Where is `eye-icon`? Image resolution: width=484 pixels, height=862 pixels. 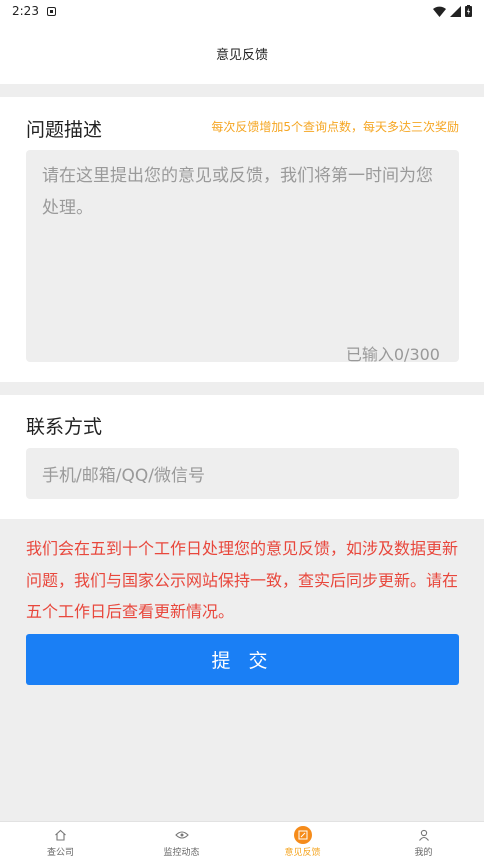
eye-icon is located at coordinates (181, 834).